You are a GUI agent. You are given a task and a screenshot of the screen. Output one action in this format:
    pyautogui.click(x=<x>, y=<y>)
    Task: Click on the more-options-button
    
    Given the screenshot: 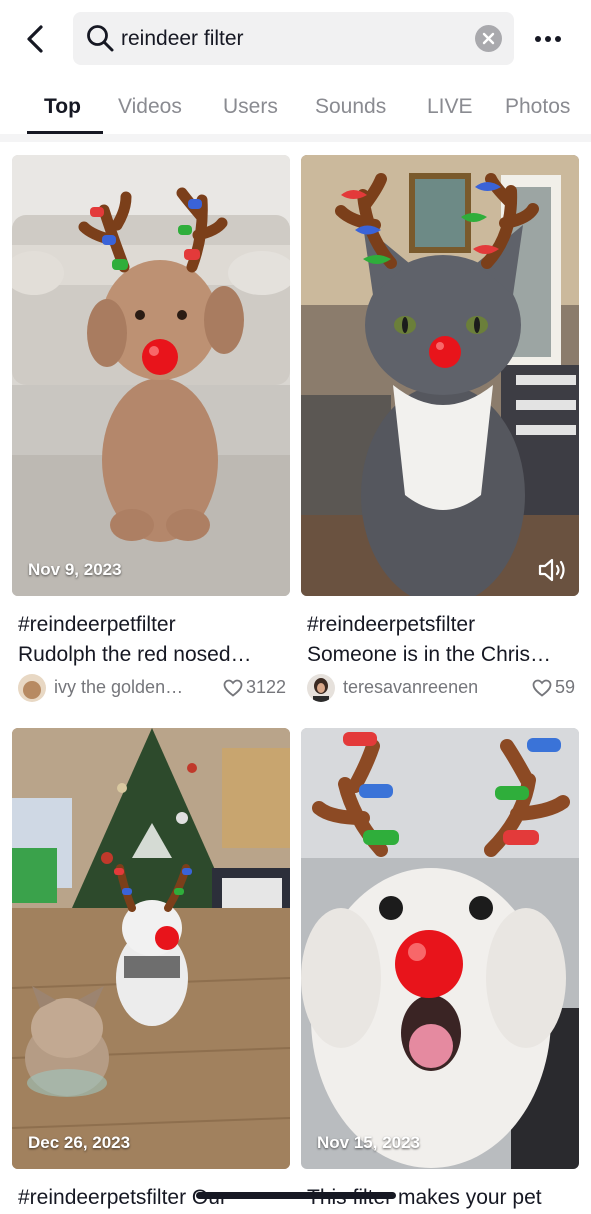 What is the action you would take?
    pyautogui.click(x=548, y=39)
    